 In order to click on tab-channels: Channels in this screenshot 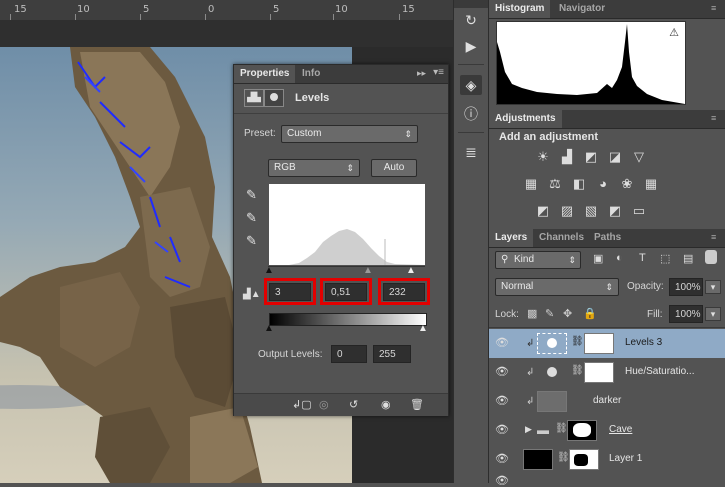, I will do `click(561, 238)`.